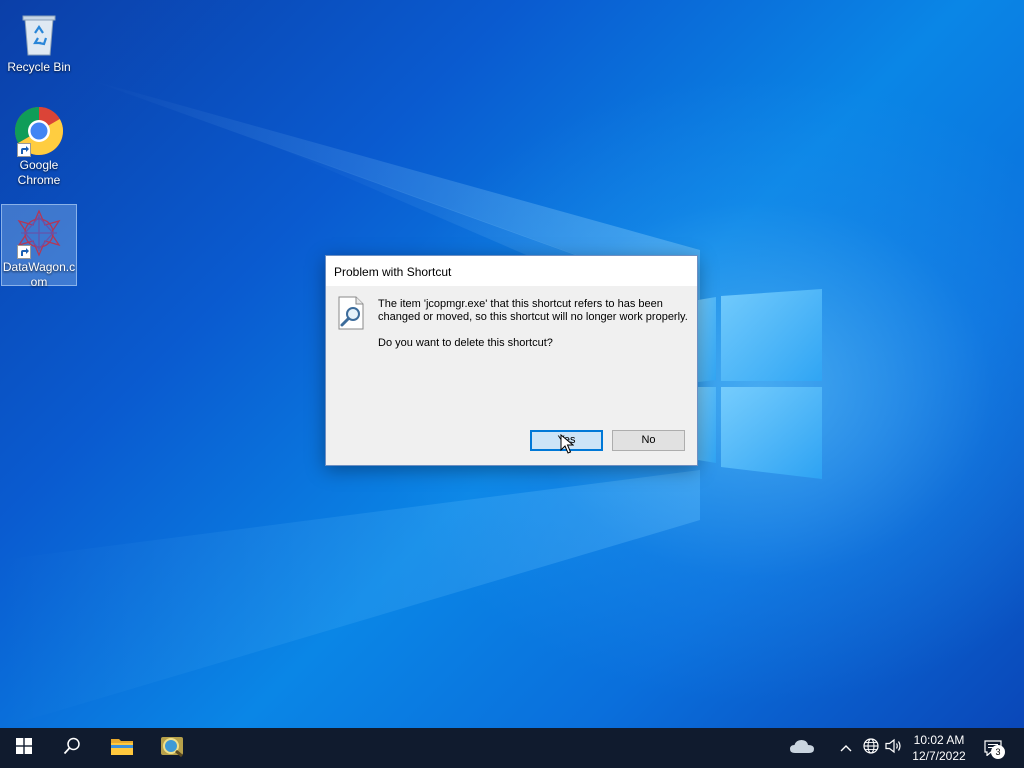  I want to click on taskbar-app-button, so click(172, 748).